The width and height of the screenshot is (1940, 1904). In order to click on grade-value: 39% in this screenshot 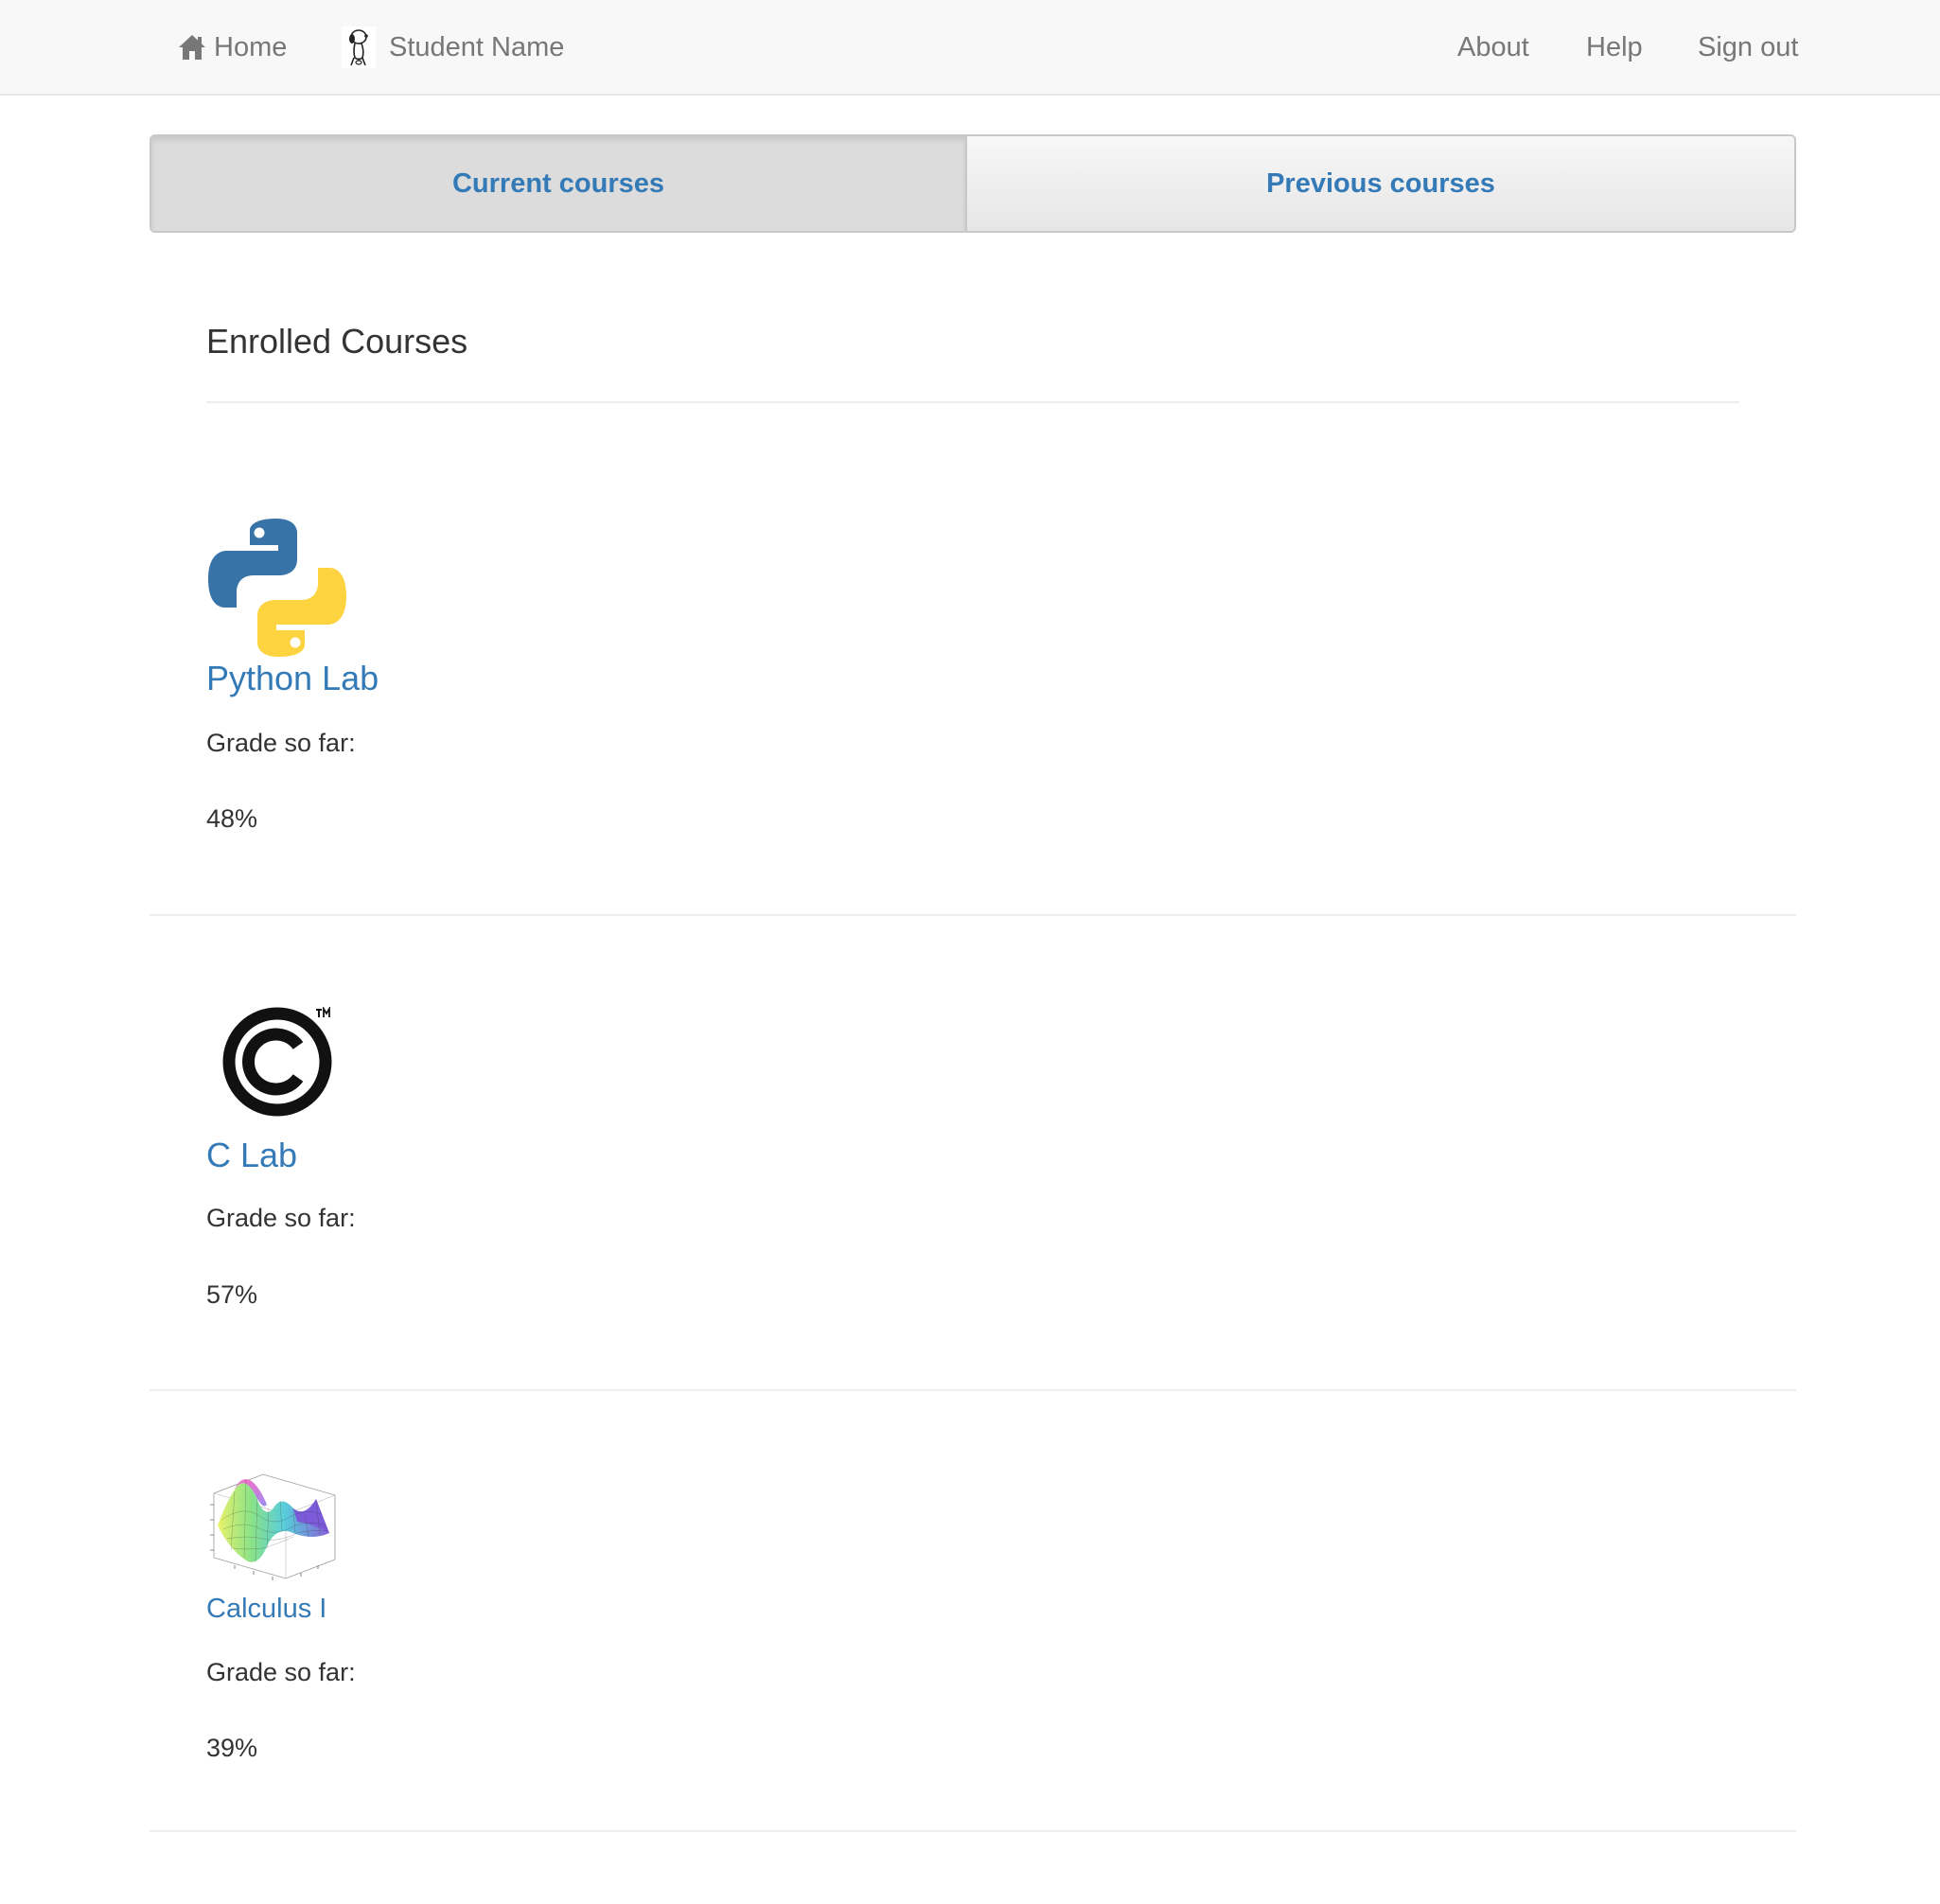, I will do `click(232, 1748)`.